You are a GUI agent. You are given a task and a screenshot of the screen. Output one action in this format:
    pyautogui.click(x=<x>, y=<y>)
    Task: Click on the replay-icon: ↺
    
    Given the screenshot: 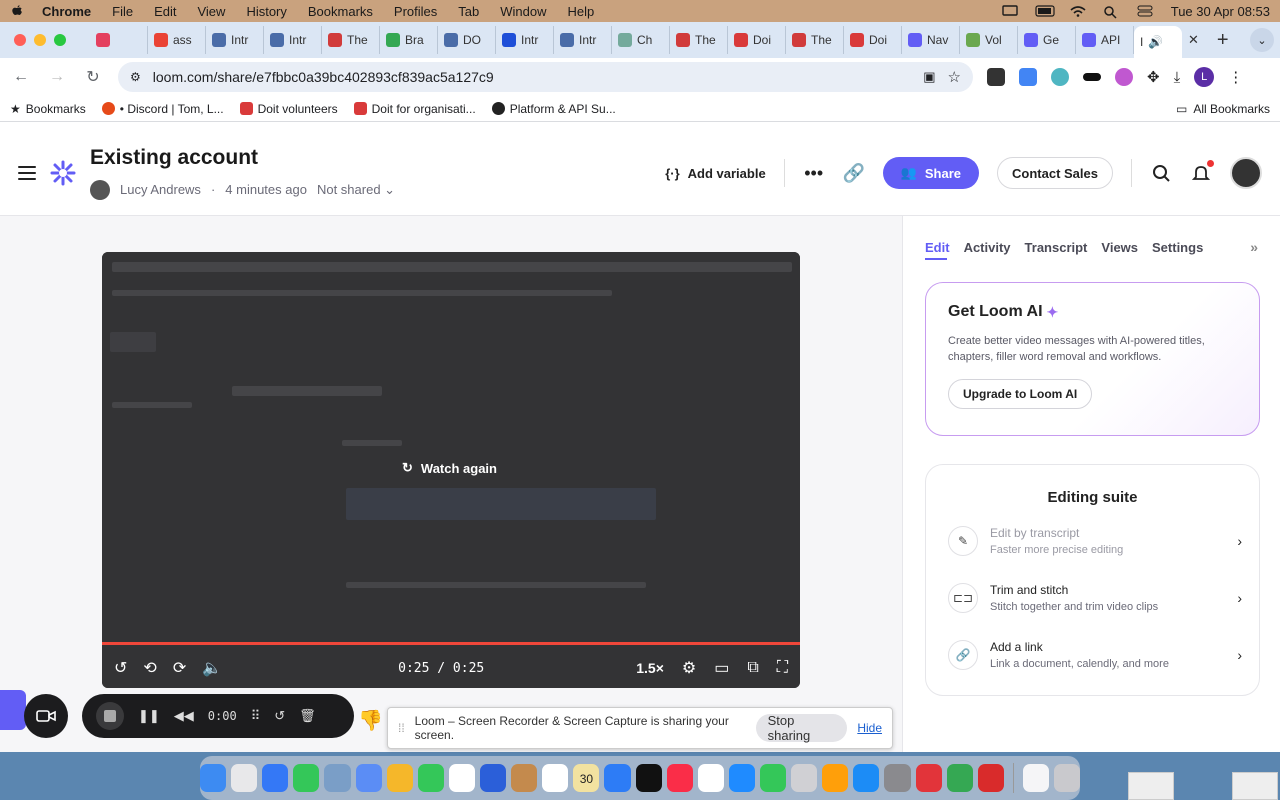 What is the action you would take?
    pyautogui.click(x=120, y=668)
    